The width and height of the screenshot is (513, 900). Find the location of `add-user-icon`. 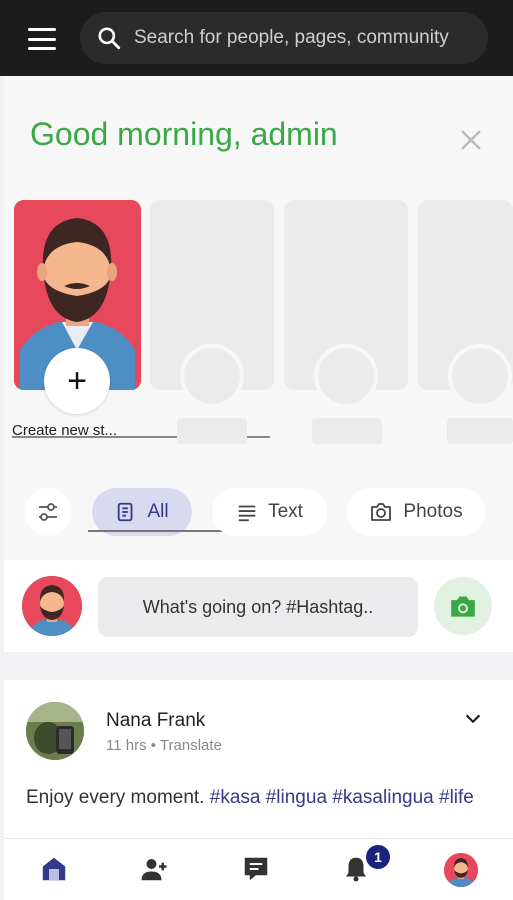

add-user-icon is located at coordinates (154, 870).